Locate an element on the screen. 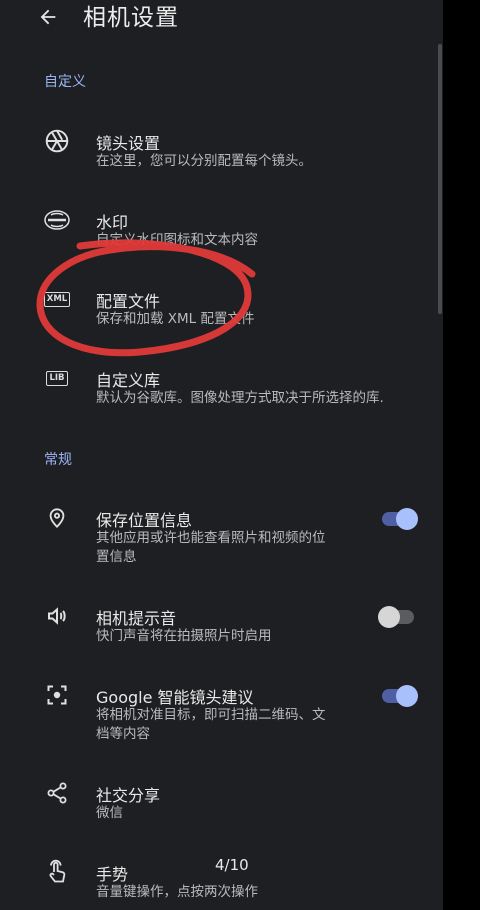  google-lens-toggle is located at coordinates (398, 696).